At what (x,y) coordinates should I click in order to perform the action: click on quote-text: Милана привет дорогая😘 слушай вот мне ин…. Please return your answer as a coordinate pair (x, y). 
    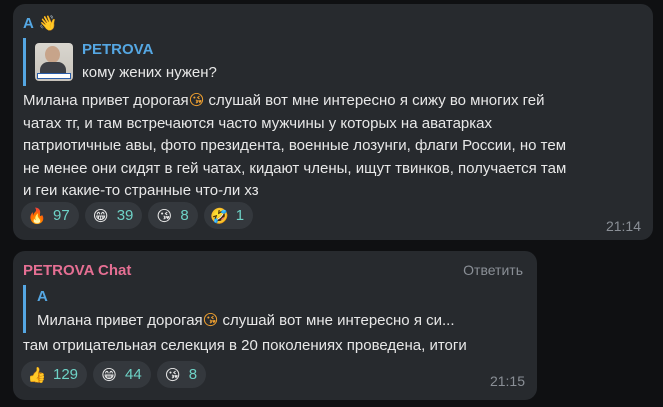
    Looking at the image, I should click on (246, 320).